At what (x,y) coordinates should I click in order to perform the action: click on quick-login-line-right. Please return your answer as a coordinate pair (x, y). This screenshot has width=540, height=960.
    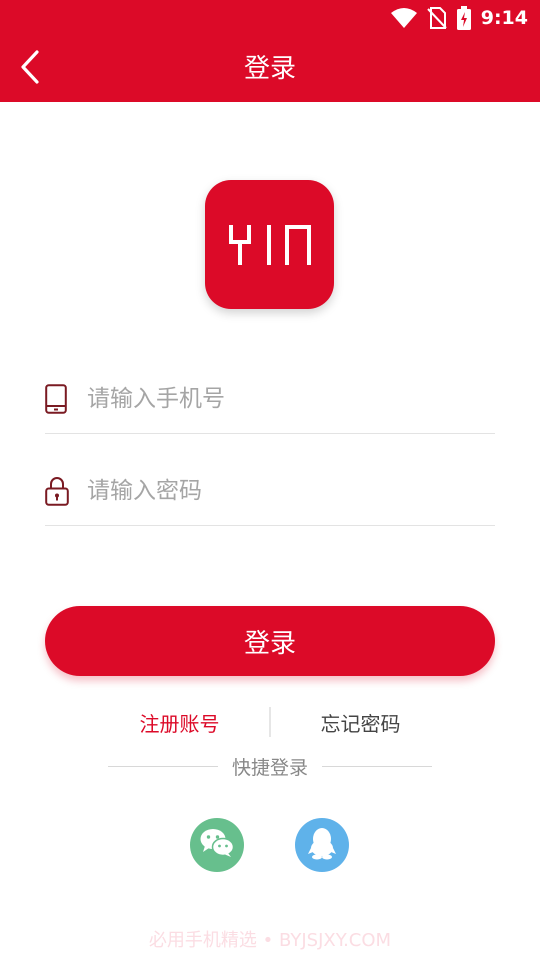
    Looking at the image, I should click on (377, 766).